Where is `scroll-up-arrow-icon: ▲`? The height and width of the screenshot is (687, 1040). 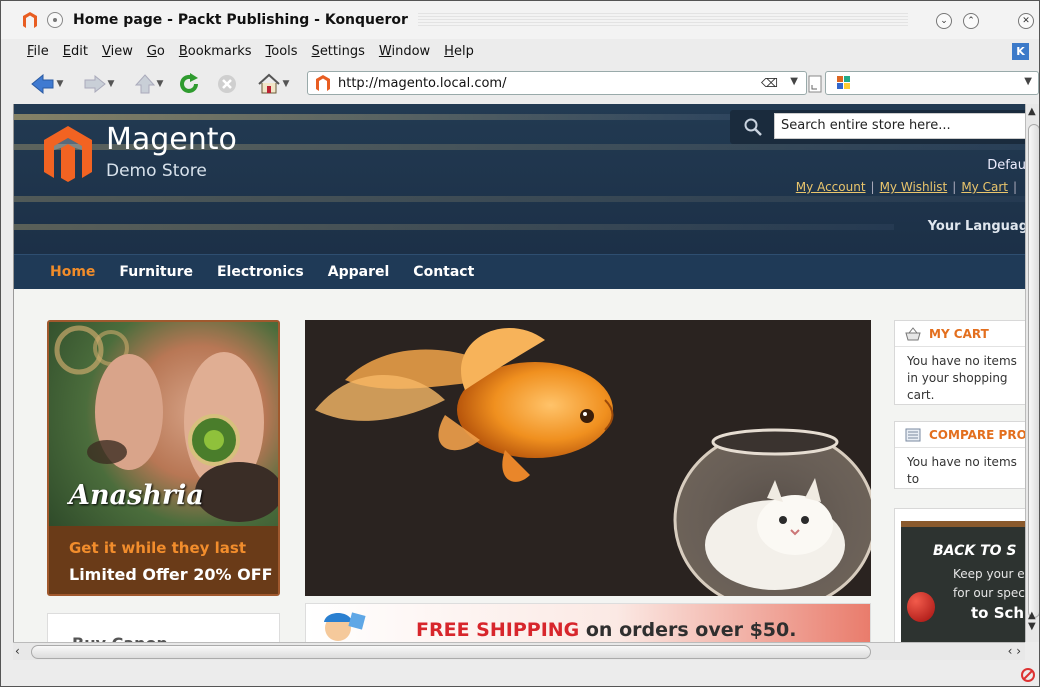 scroll-up-arrow-icon: ▲ is located at coordinates (1032, 111).